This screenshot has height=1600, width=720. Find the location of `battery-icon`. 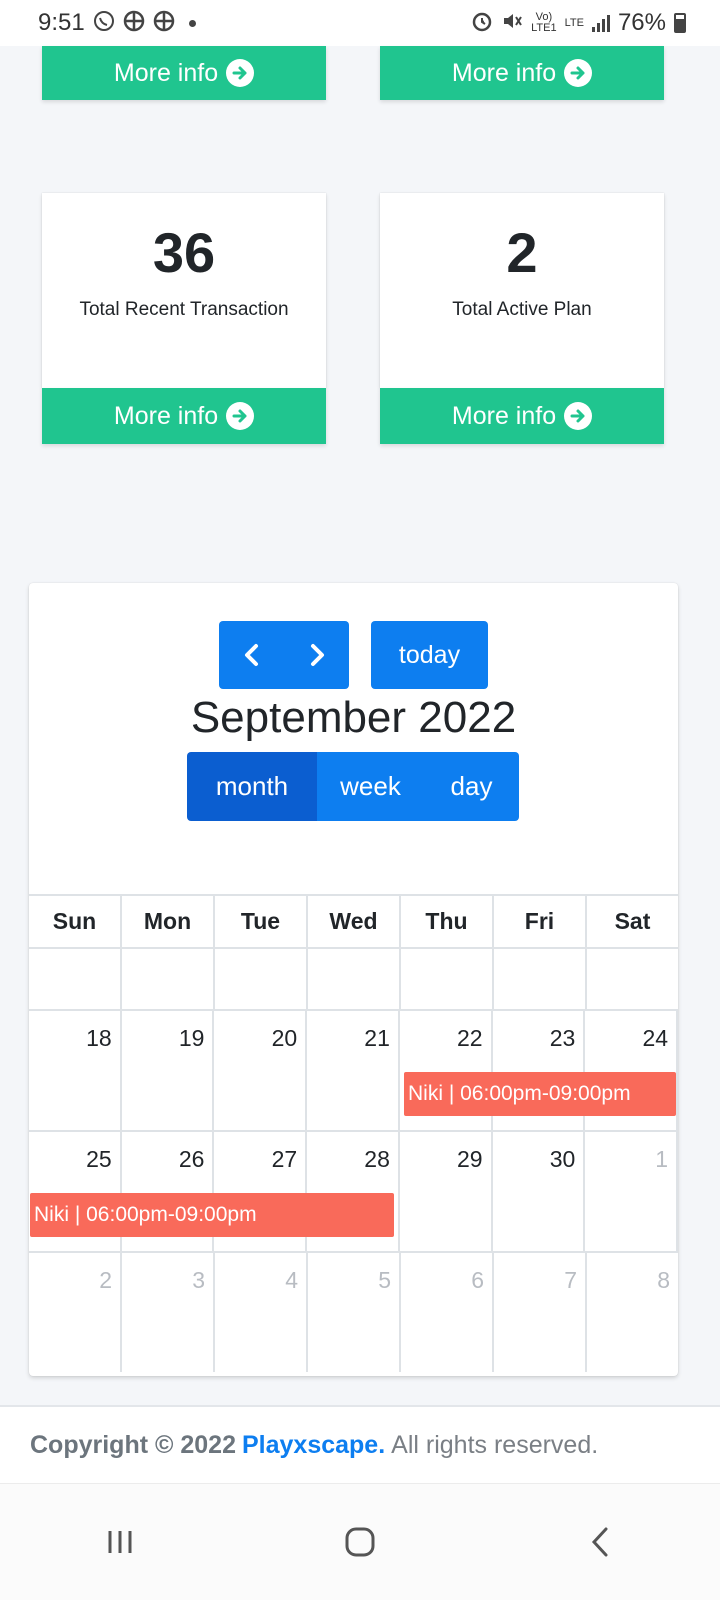

battery-icon is located at coordinates (680, 23).